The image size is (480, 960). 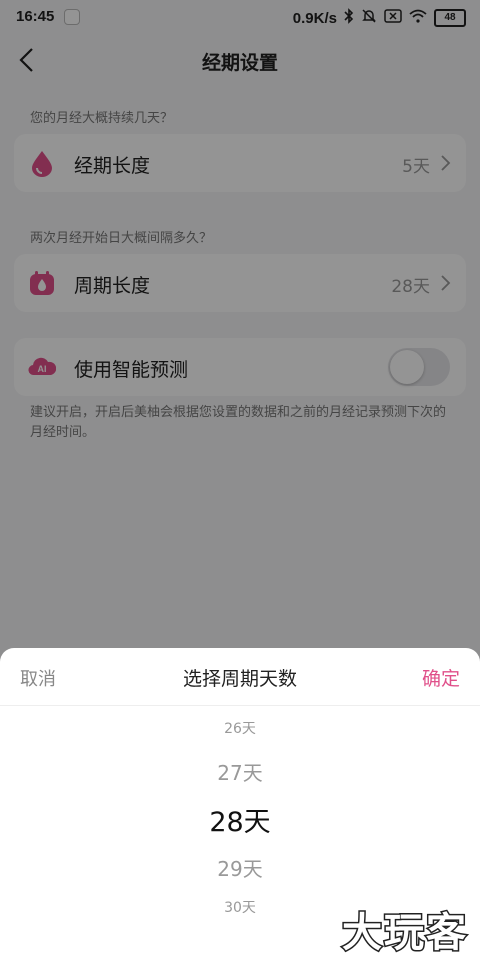 What do you see at coordinates (441, 677) in the screenshot?
I see `confirm-button: 确定` at bounding box center [441, 677].